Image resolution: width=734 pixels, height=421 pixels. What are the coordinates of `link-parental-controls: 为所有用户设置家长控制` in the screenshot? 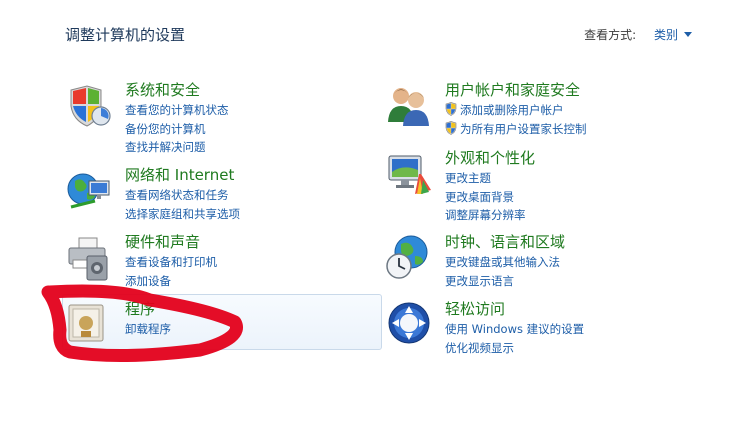 It's located at (516, 129).